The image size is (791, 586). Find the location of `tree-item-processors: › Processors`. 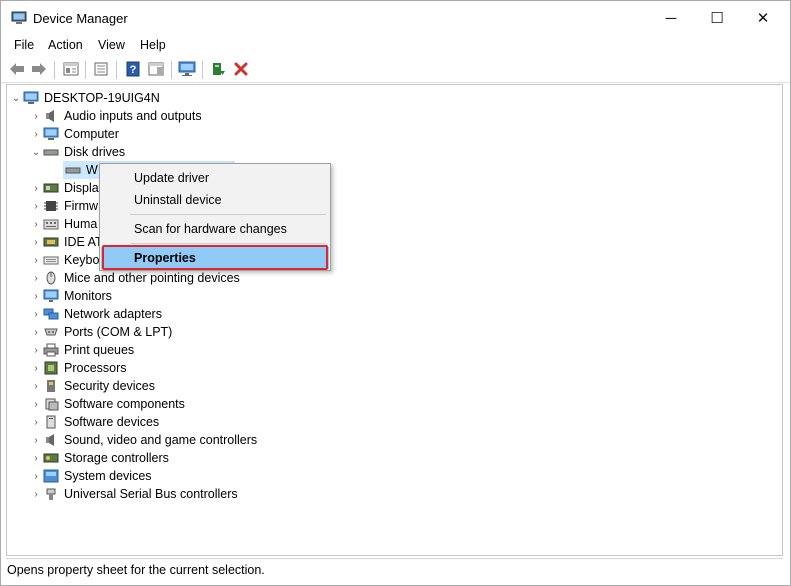

tree-item-processors: › Processors is located at coordinates (78, 368).